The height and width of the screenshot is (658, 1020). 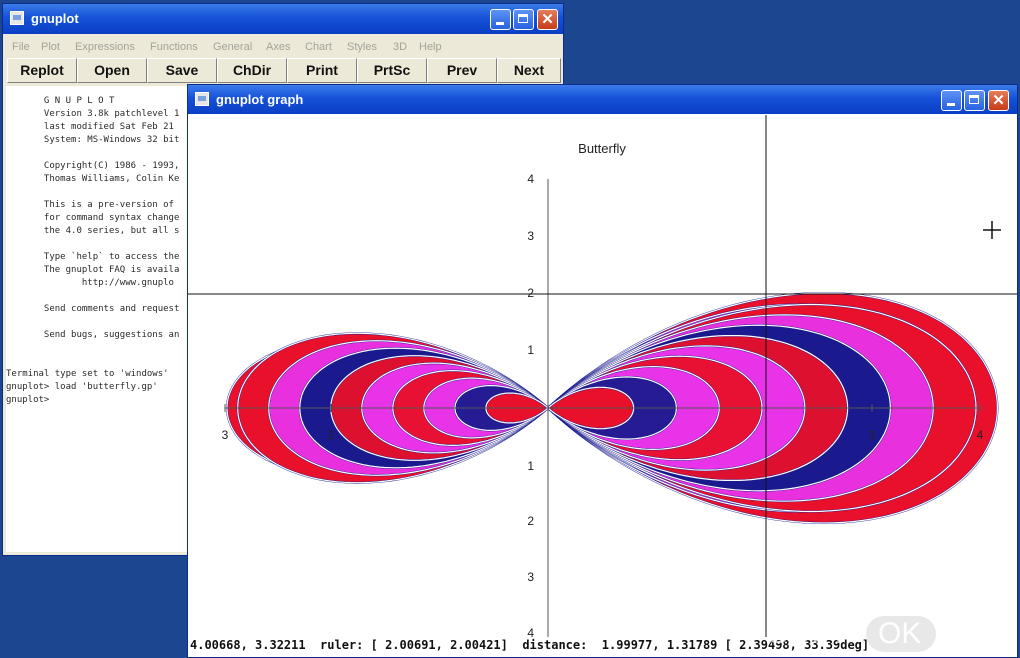 I want to click on open-button: Open, so click(x=112, y=70).